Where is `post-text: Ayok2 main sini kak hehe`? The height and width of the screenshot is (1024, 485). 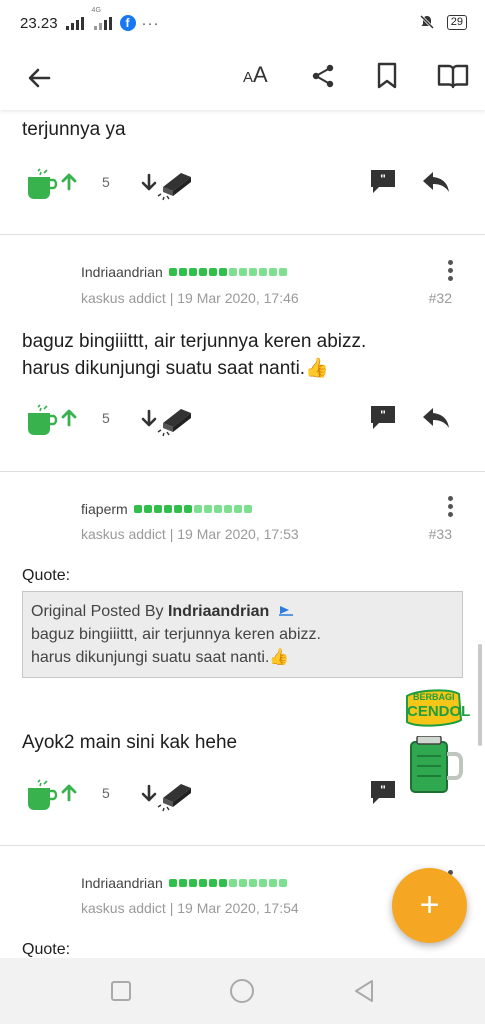 post-text: Ayok2 main sini kak hehe is located at coordinates (130, 742).